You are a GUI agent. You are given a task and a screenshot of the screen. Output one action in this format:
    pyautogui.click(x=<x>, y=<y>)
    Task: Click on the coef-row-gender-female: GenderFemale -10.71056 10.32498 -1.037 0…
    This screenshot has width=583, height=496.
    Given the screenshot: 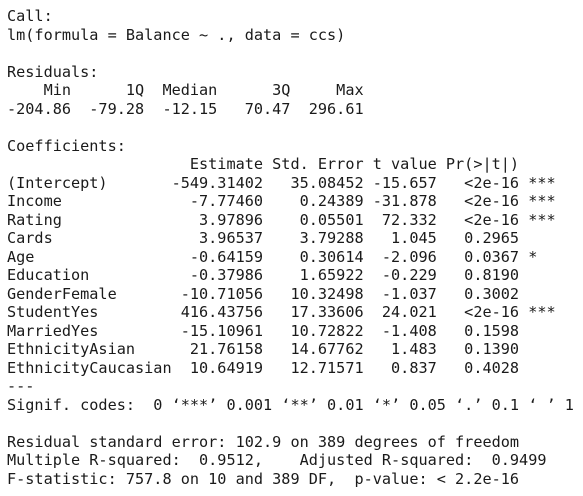 What is the action you would take?
    pyautogui.click(x=281, y=293)
    